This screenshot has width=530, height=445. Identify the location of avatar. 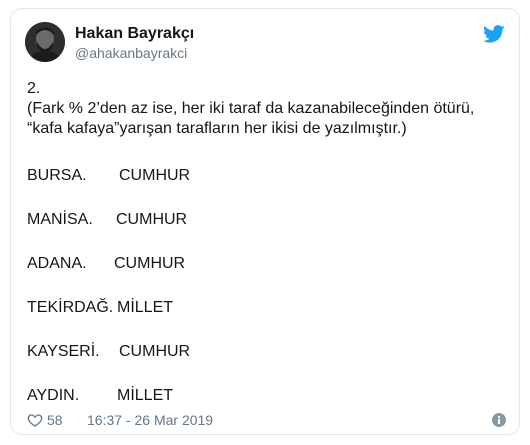
(45, 42).